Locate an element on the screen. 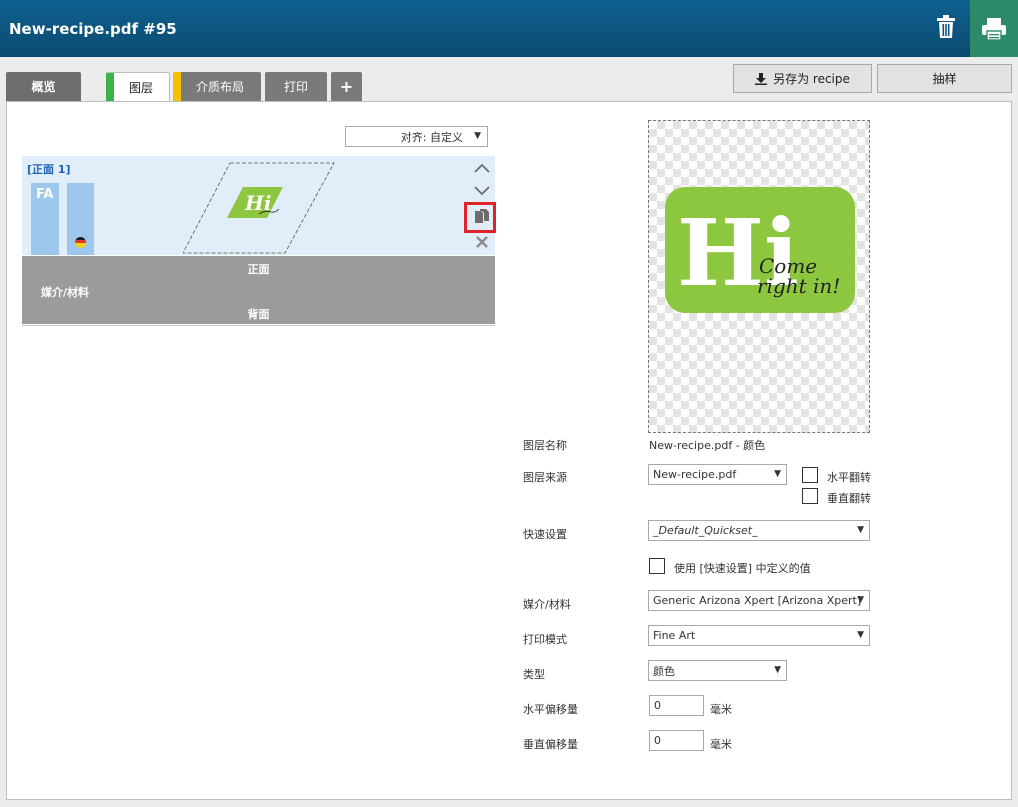 This screenshot has width=1018, height=807. printer-icon is located at coordinates (994, 29).